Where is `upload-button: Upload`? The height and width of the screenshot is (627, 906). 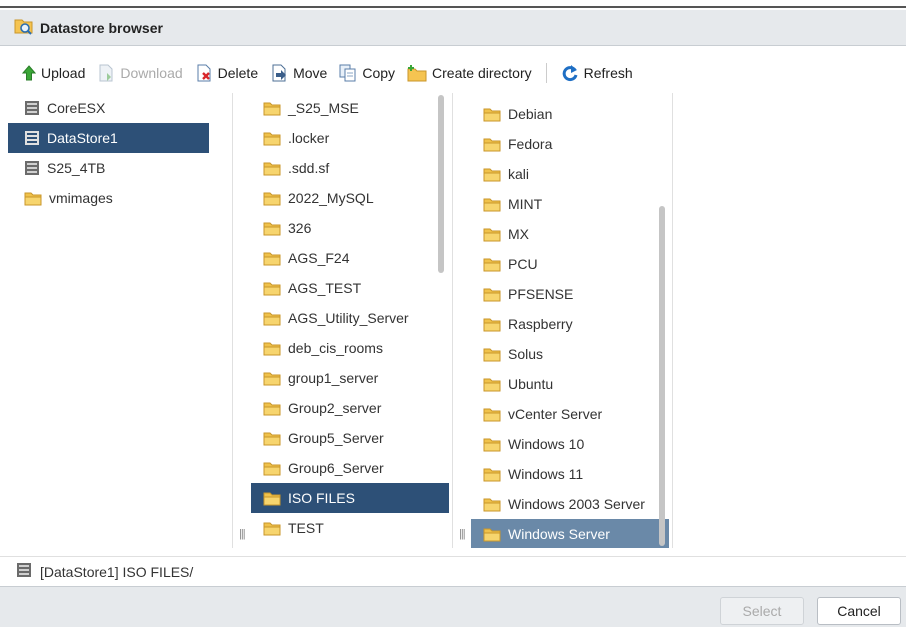 upload-button: Upload is located at coordinates (53, 73).